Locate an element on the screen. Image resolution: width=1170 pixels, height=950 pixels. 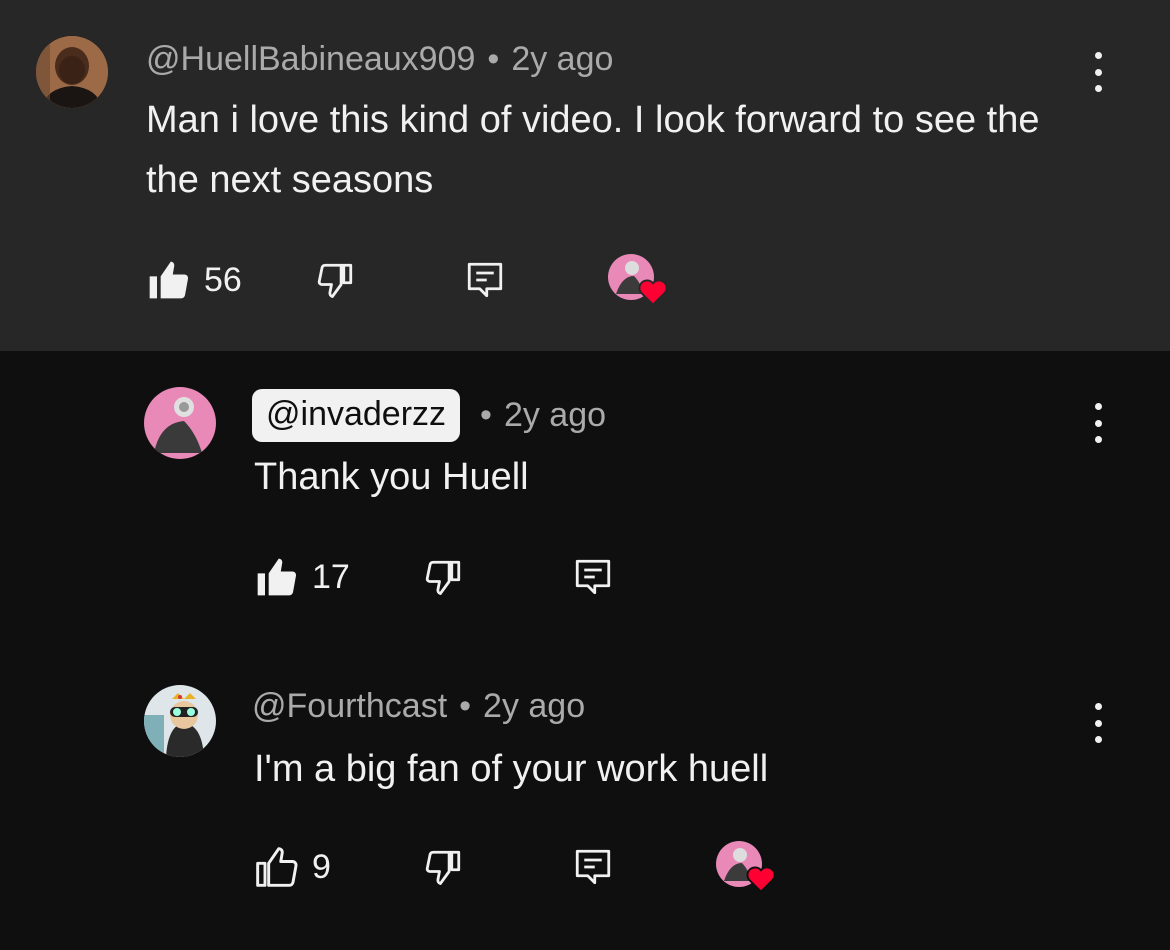
like-button: 9 is located at coordinates (292, 867).